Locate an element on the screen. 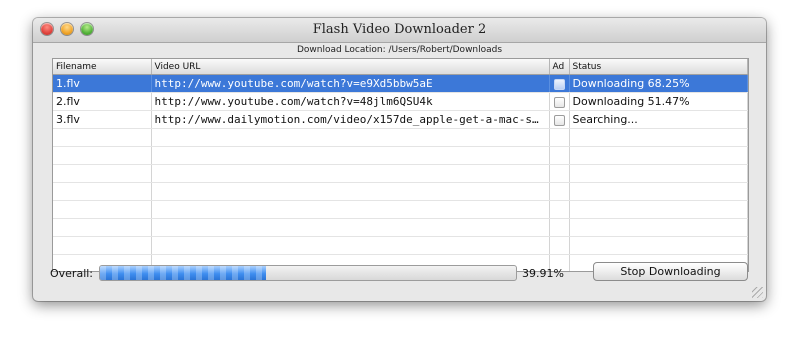  filename-cell: 3.flv is located at coordinates (102, 119).